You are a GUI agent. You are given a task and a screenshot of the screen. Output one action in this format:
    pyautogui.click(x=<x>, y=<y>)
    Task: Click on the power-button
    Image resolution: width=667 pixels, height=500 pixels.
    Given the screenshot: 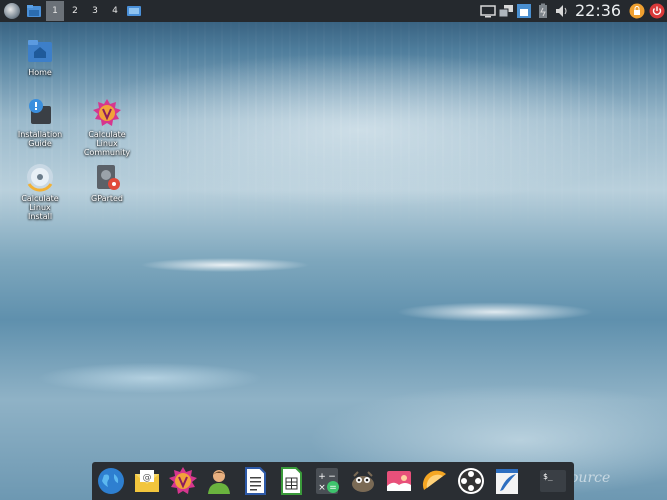 What is the action you would take?
    pyautogui.click(x=657, y=11)
    